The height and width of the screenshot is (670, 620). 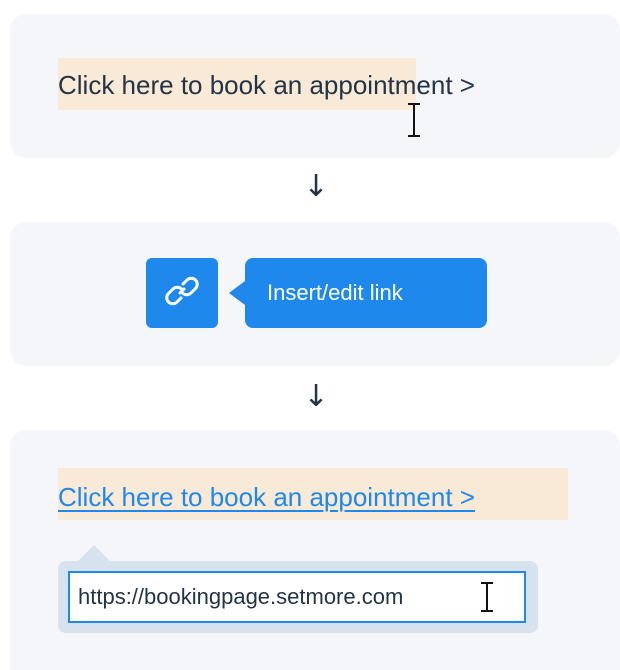 I want to click on tooltip-pointer, so click(x=237, y=293).